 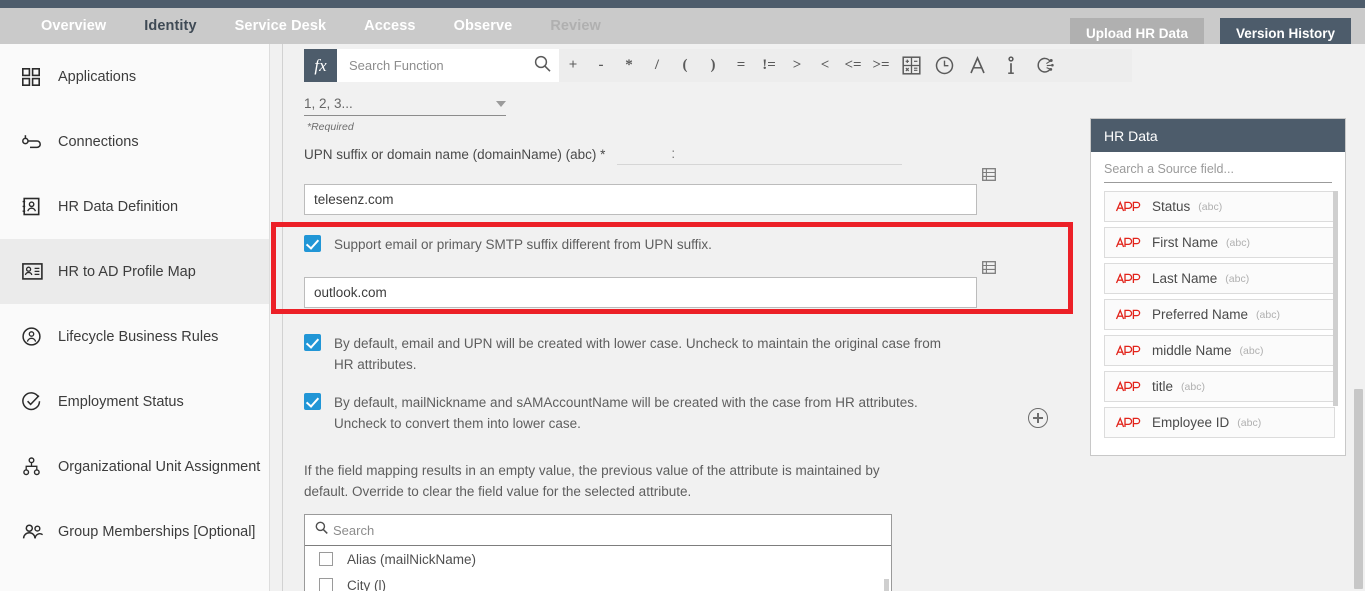 What do you see at coordinates (1219, 422) in the screenshot?
I see `list-item: Employee ID (abc)` at bounding box center [1219, 422].